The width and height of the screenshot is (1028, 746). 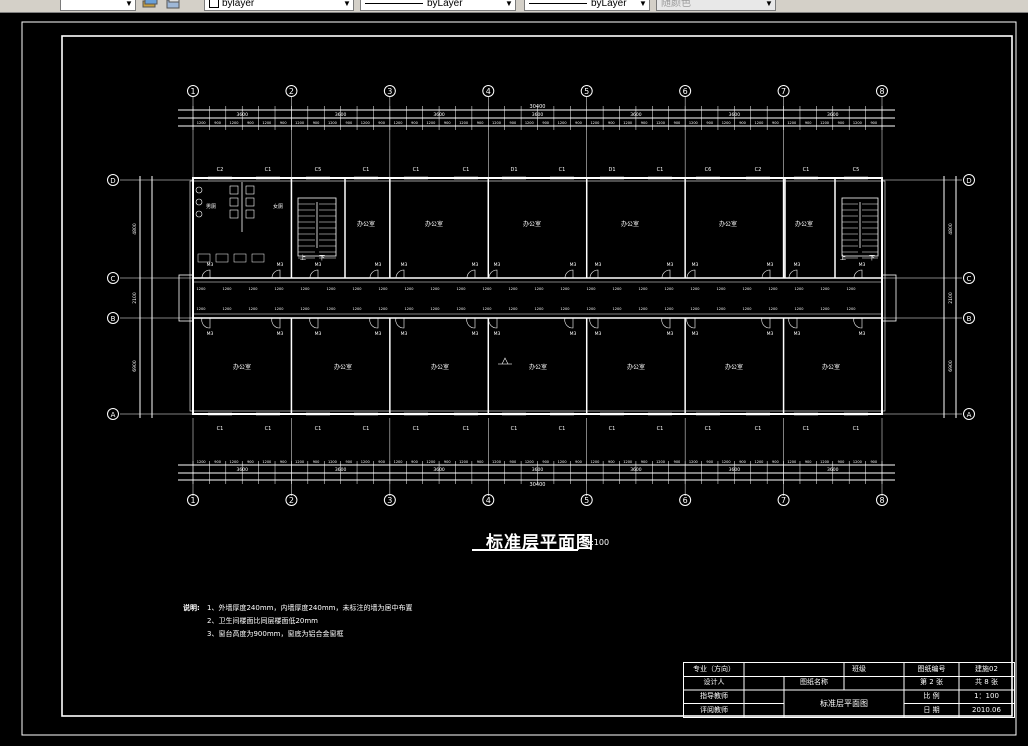 I want to click on lineweight-dropdown: byLayer ▼, so click(x=587, y=5).